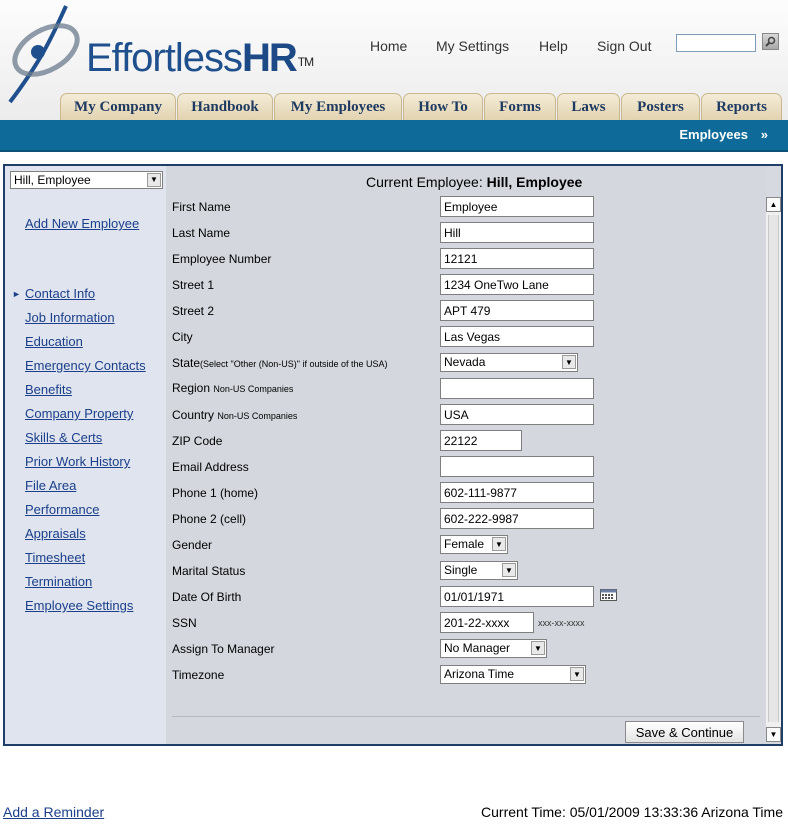 This screenshot has height=826, width=788. Describe the element at coordinates (182, 337) in the screenshot. I see `city-label: City` at that location.